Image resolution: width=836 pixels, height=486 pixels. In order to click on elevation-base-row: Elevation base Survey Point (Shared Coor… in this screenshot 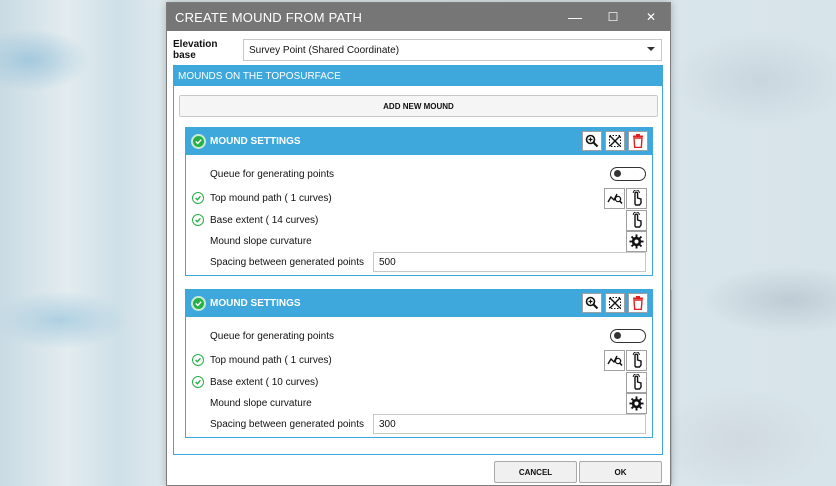, I will do `click(417, 50)`.